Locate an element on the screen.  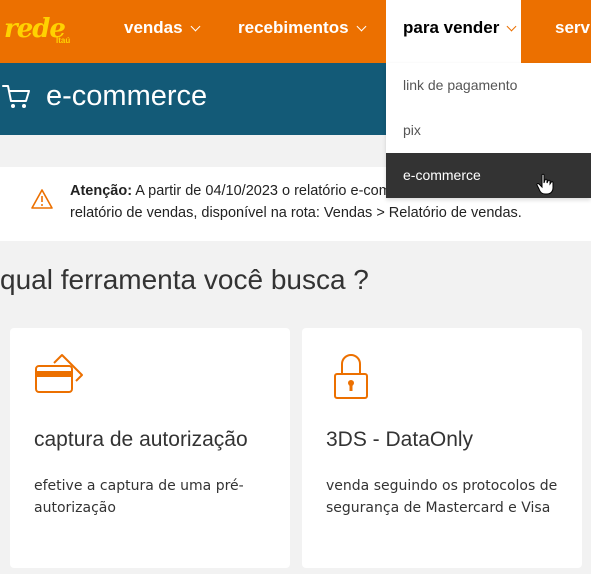
card-title: 3DS - DataOnly is located at coordinates (400, 439).